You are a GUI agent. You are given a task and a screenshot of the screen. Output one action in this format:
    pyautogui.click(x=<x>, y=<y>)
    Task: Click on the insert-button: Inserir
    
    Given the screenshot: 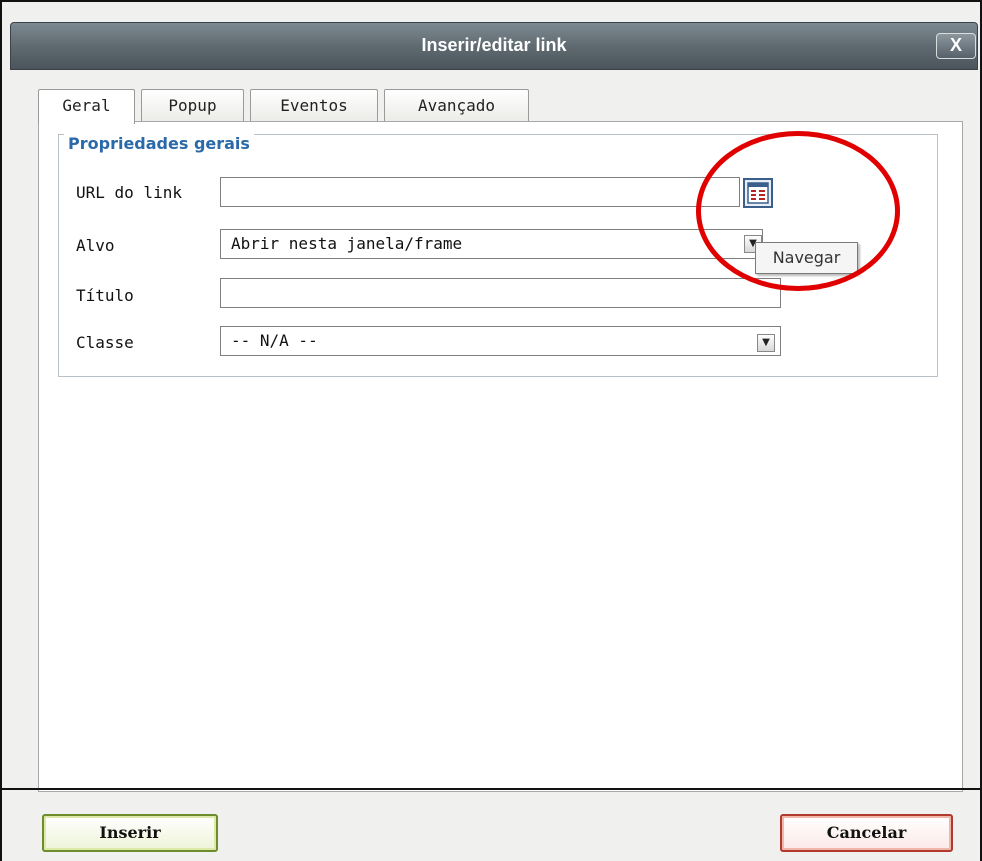 What is the action you would take?
    pyautogui.click(x=130, y=833)
    